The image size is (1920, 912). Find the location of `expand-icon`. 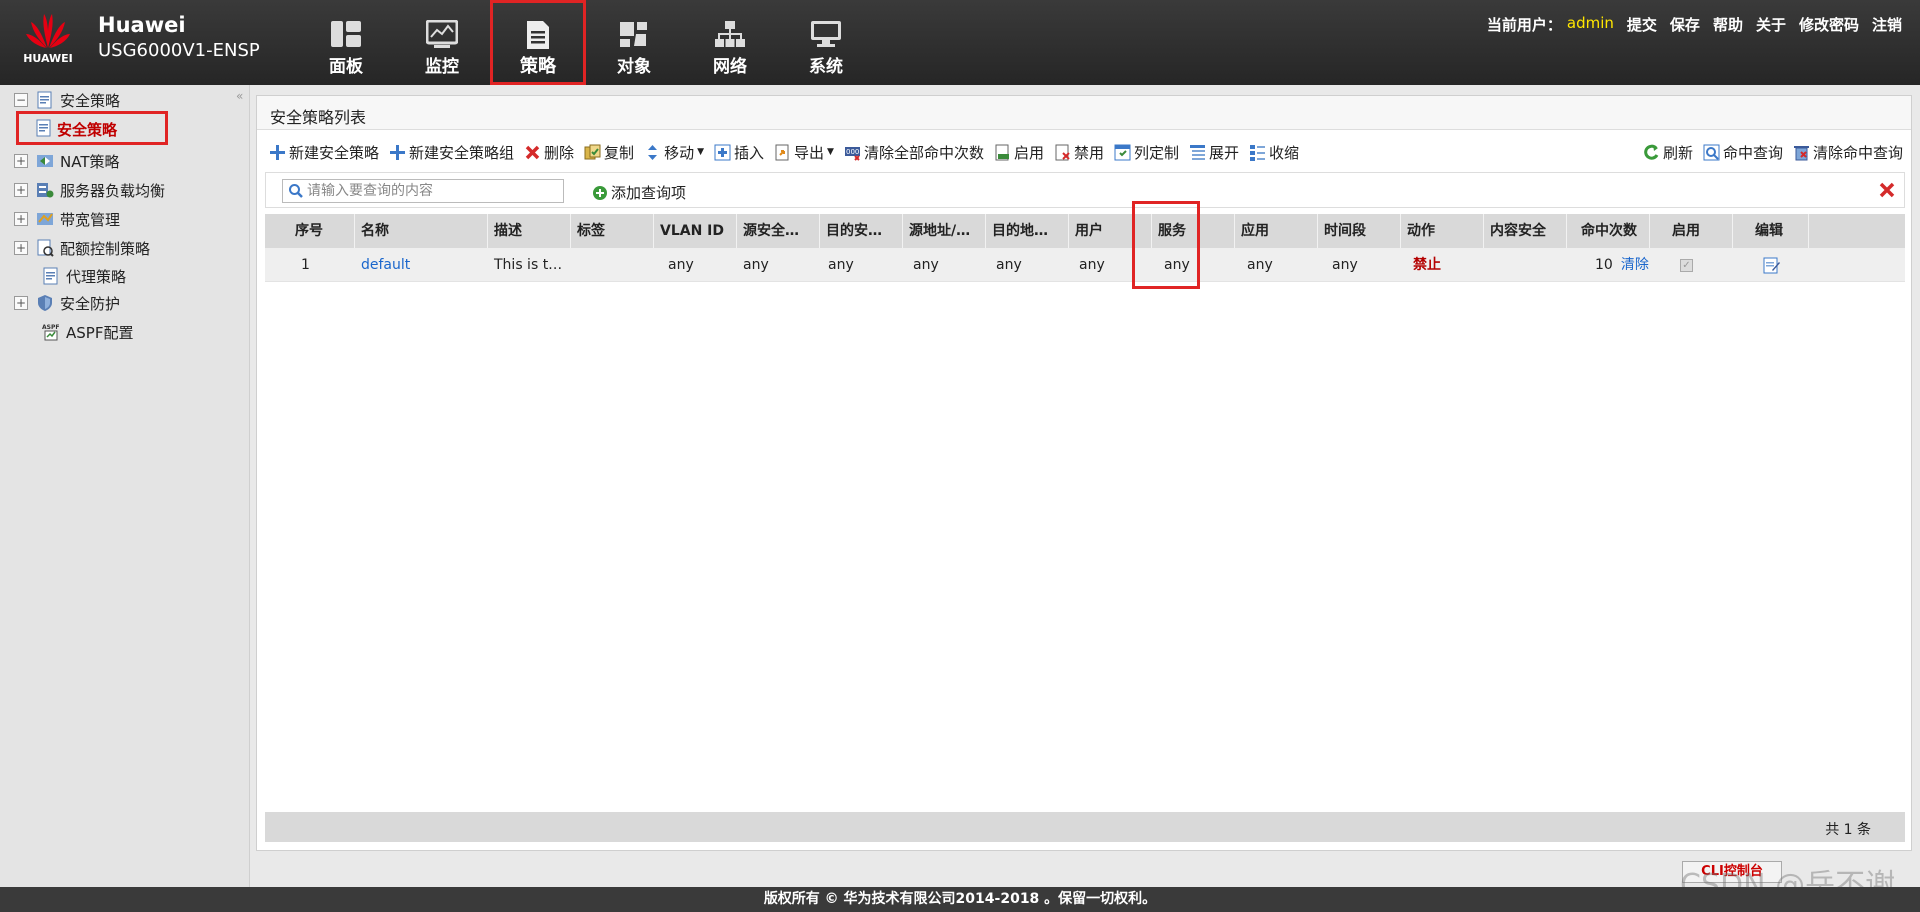

expand-icon is located at coordinates (1198, 152).